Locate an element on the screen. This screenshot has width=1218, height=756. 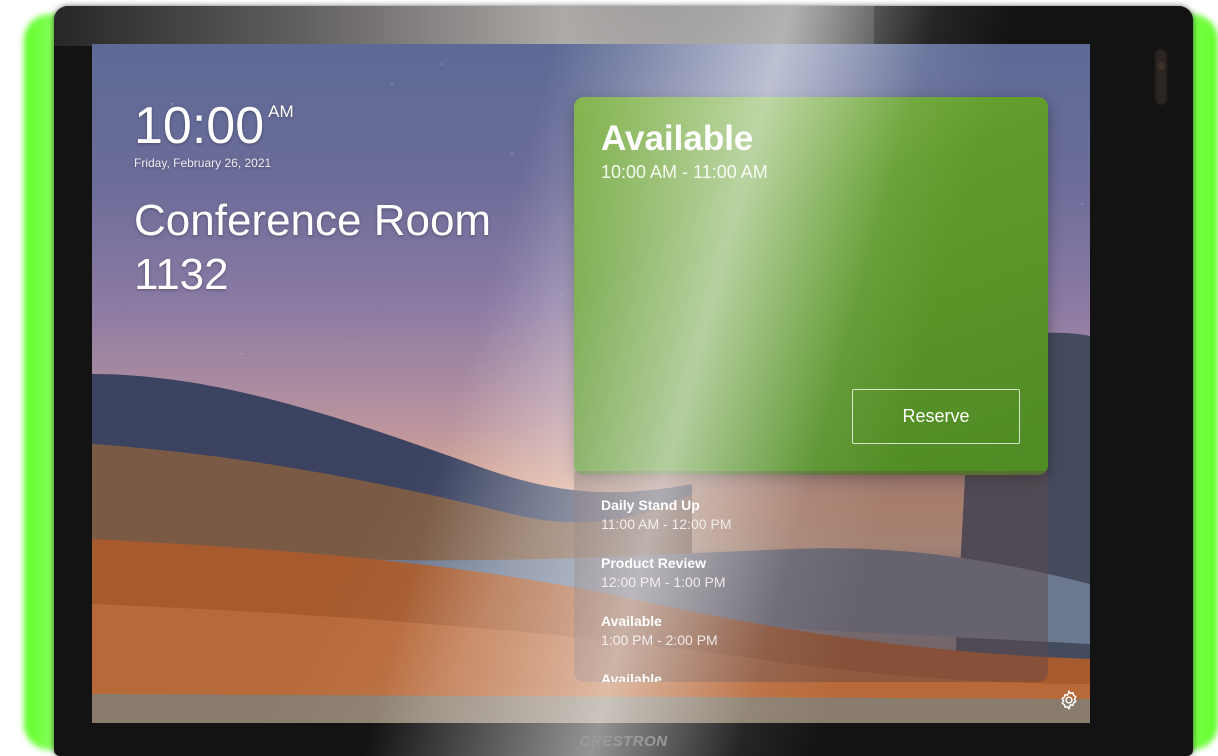
schedule-item: Available 1:00 PM - 2:00 PM is located at coordinates (659, 630).